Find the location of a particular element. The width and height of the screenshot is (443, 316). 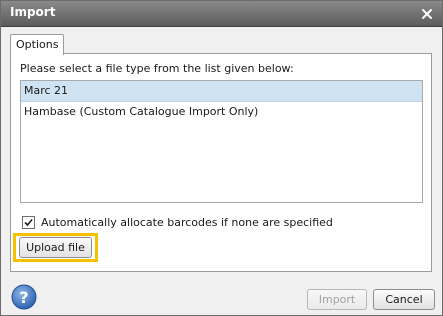

tab-options: Options is located at coordinates (37, 44).